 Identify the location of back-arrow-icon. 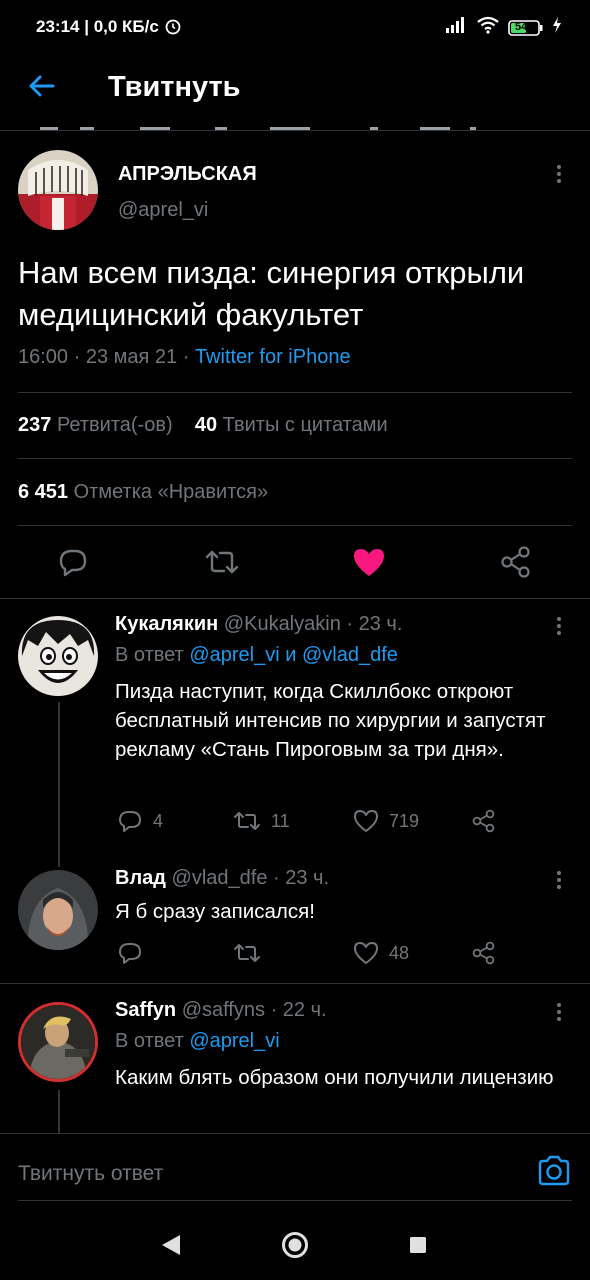
(42, 86).